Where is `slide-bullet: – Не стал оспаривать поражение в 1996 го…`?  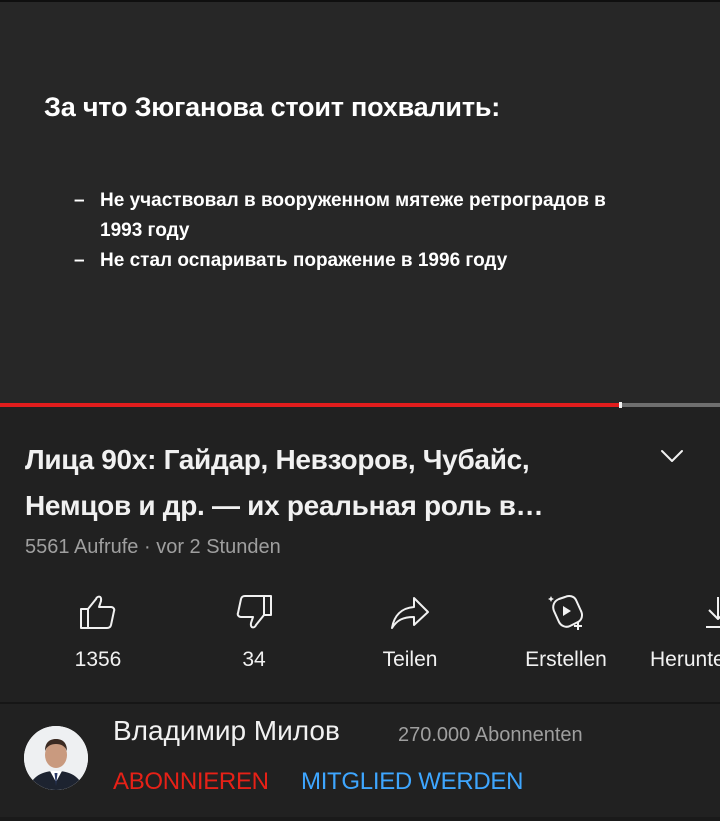
slide-bullet: – Не стал оспаривать поражение в 1996 го… is located at coordinates (354, 261).